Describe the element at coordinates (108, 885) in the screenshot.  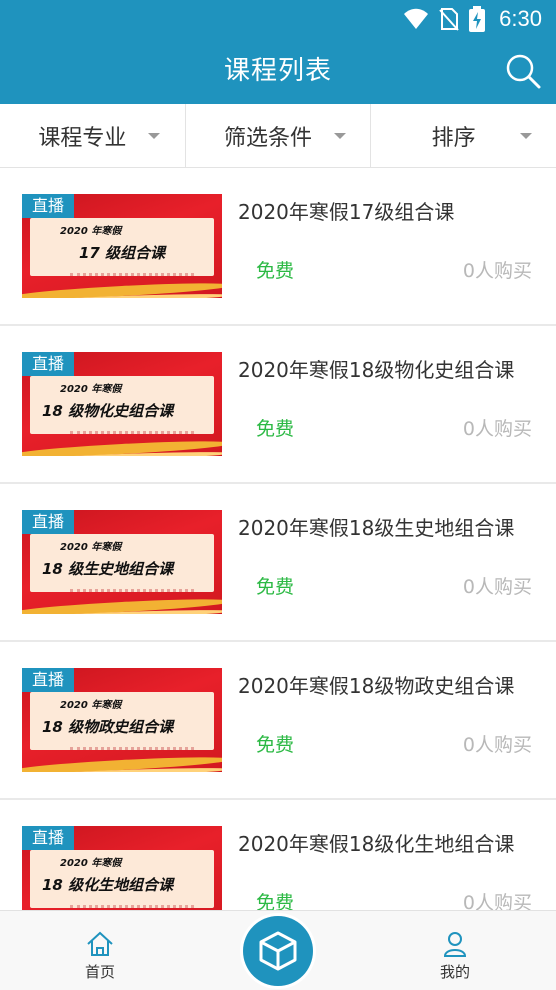
I see `thumbnail-title: 18 级化生地组合课` at that location.